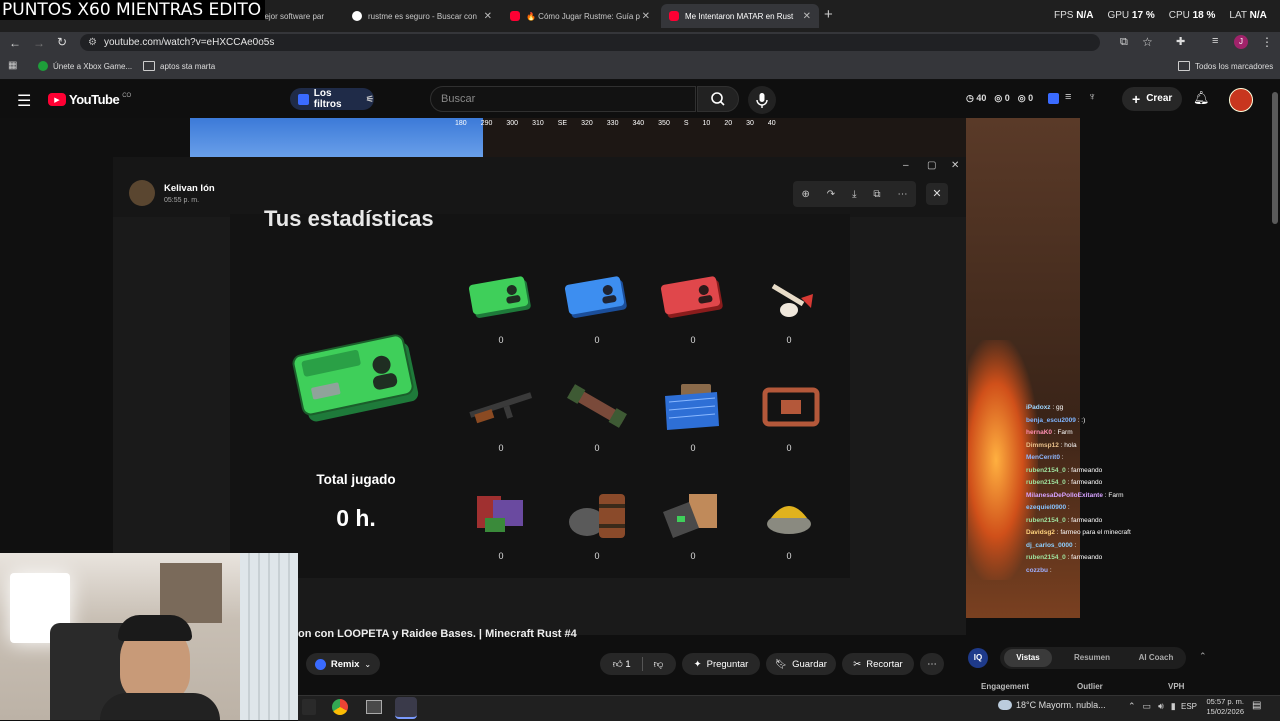 This screenshot has height=721, width=1280. I want to click on item-bone-club: 0, so click(789, 308).